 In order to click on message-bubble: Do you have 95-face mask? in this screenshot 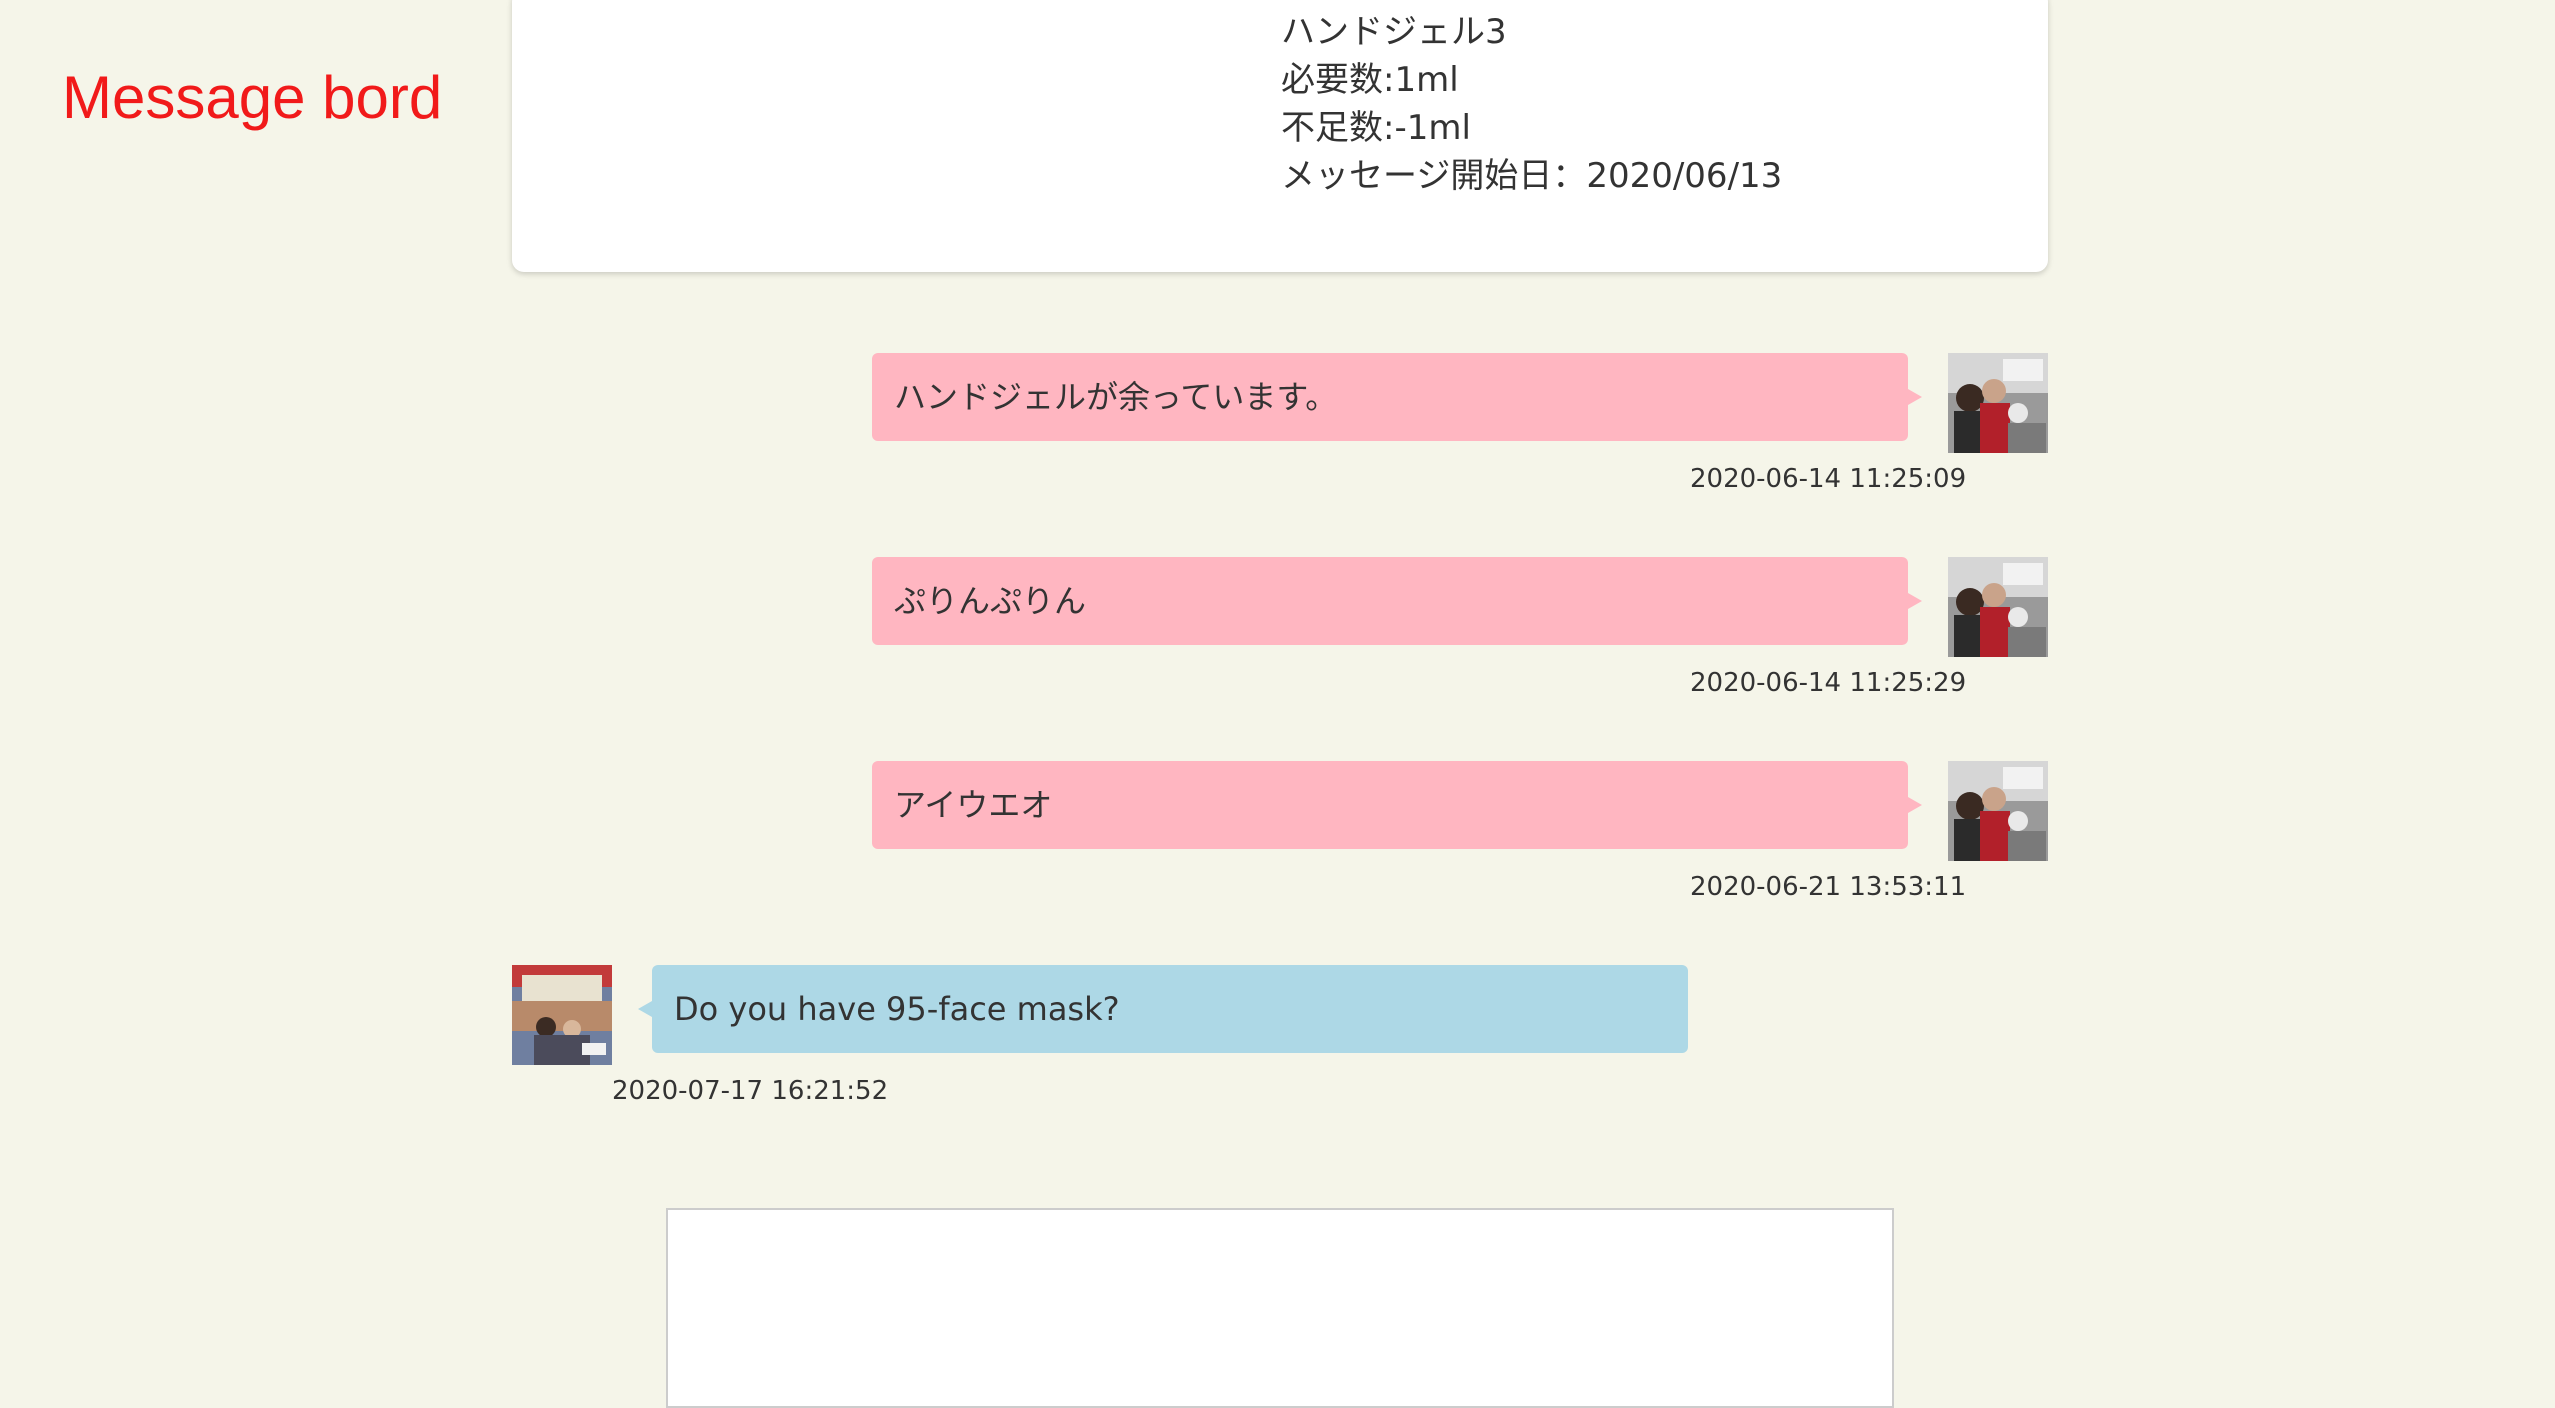, I will do `click(1163, 1009)`.